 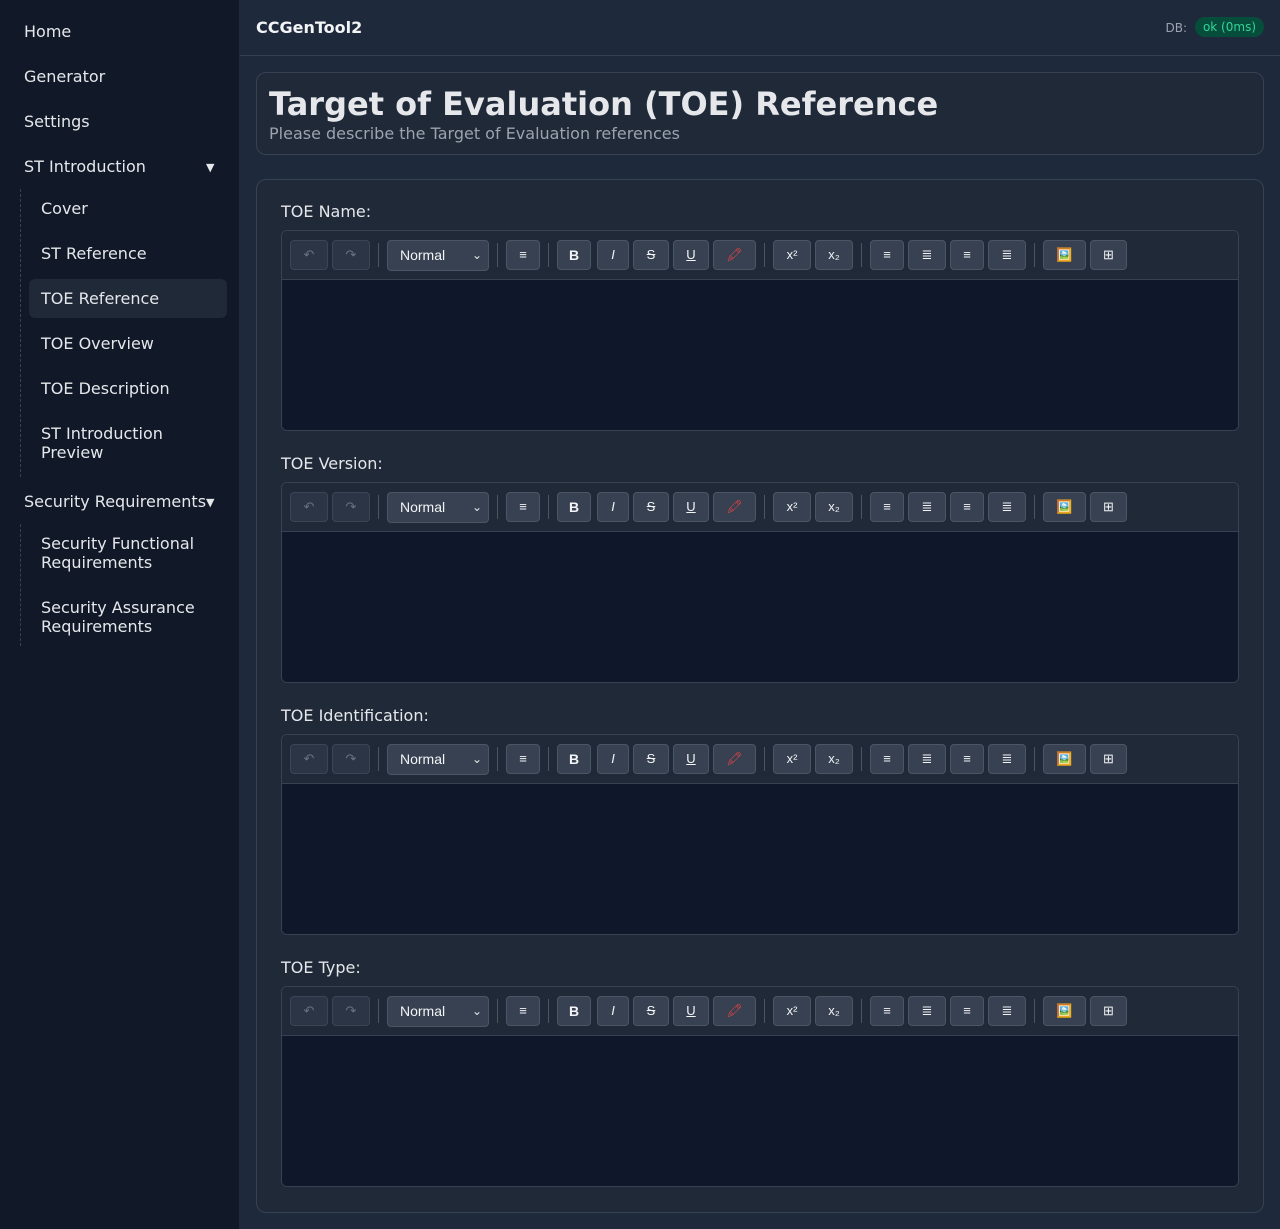 I want to click on sidebar-item-security-assurance-requirements: Security Assurance Requirements, so click(x=124, y=617).